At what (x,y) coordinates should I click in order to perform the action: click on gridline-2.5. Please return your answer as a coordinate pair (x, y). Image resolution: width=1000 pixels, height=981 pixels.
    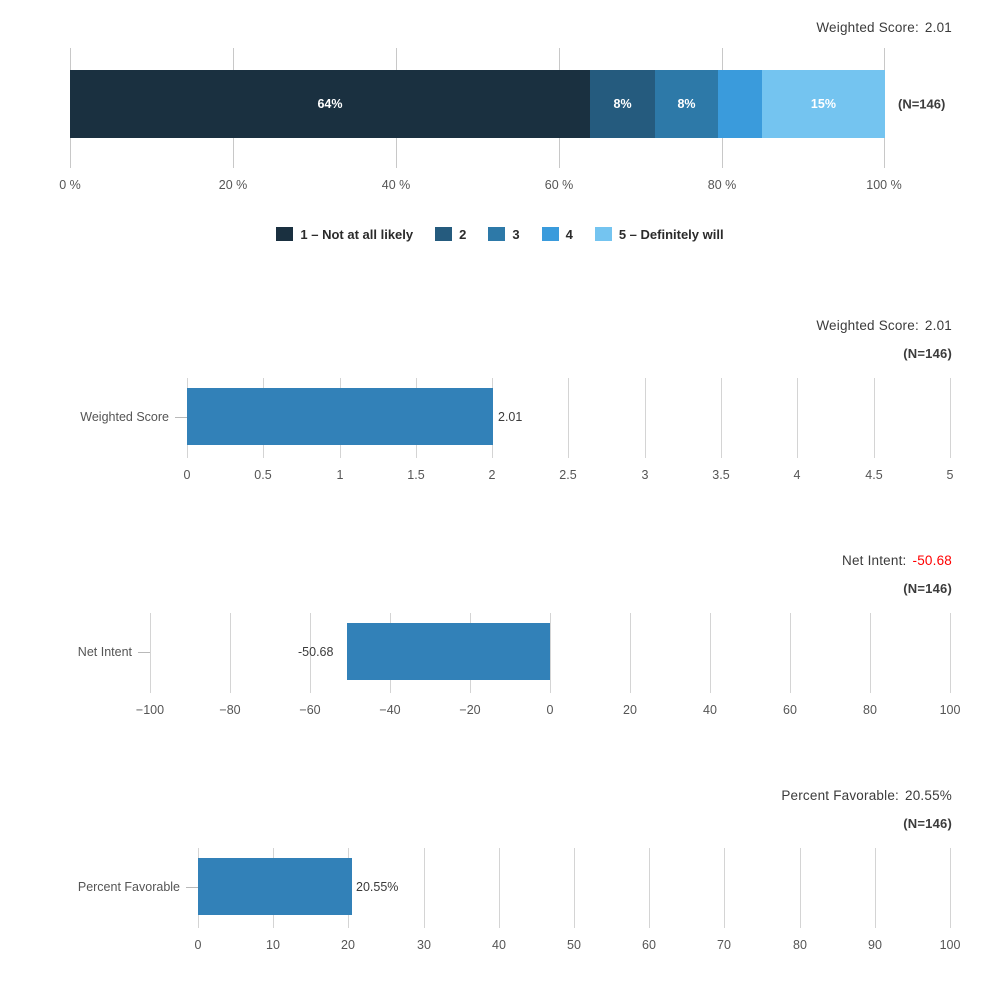
    Looking at the image, I should click on (568, 418).